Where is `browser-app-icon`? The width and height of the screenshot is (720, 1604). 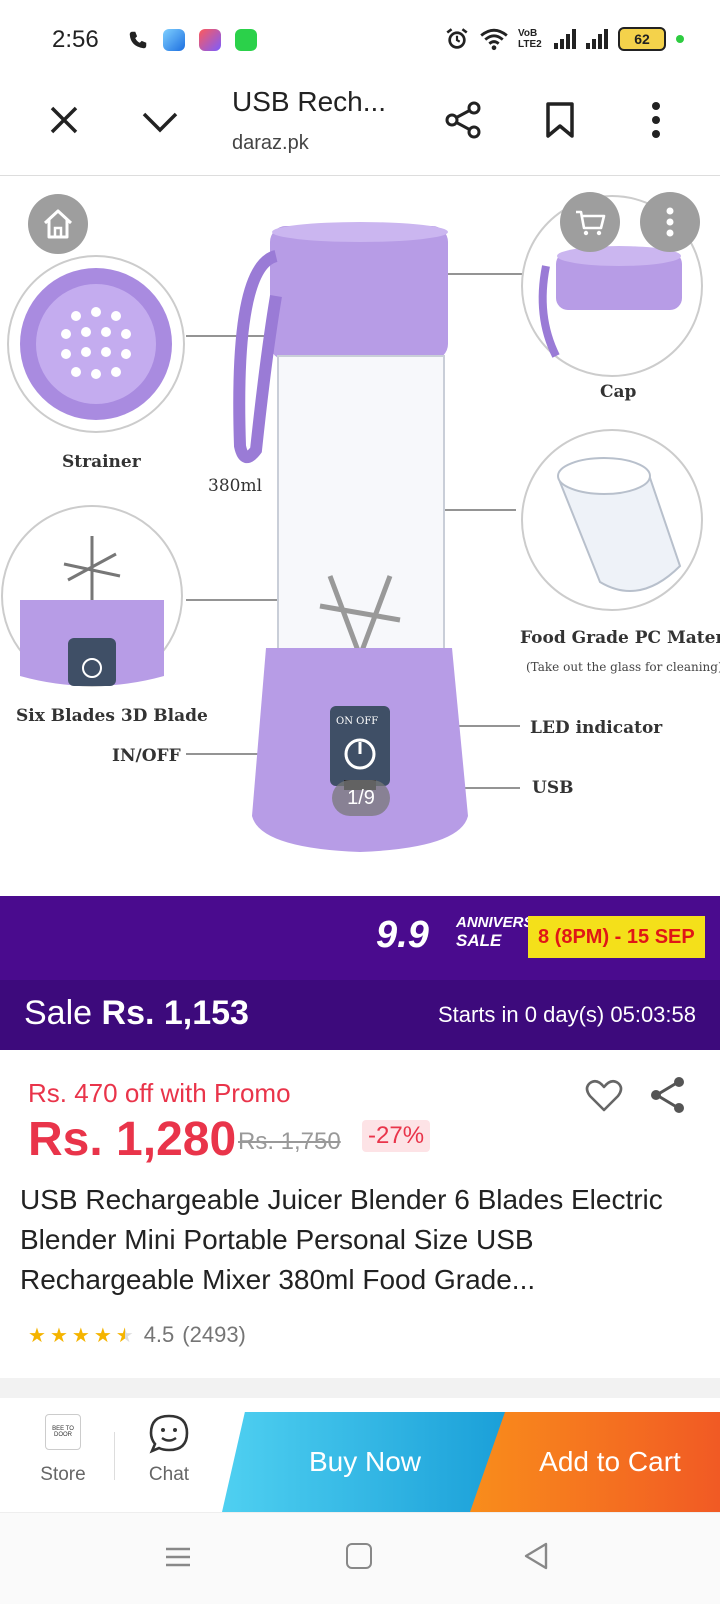
browser-app-icon is located at coordinates (173, 40).